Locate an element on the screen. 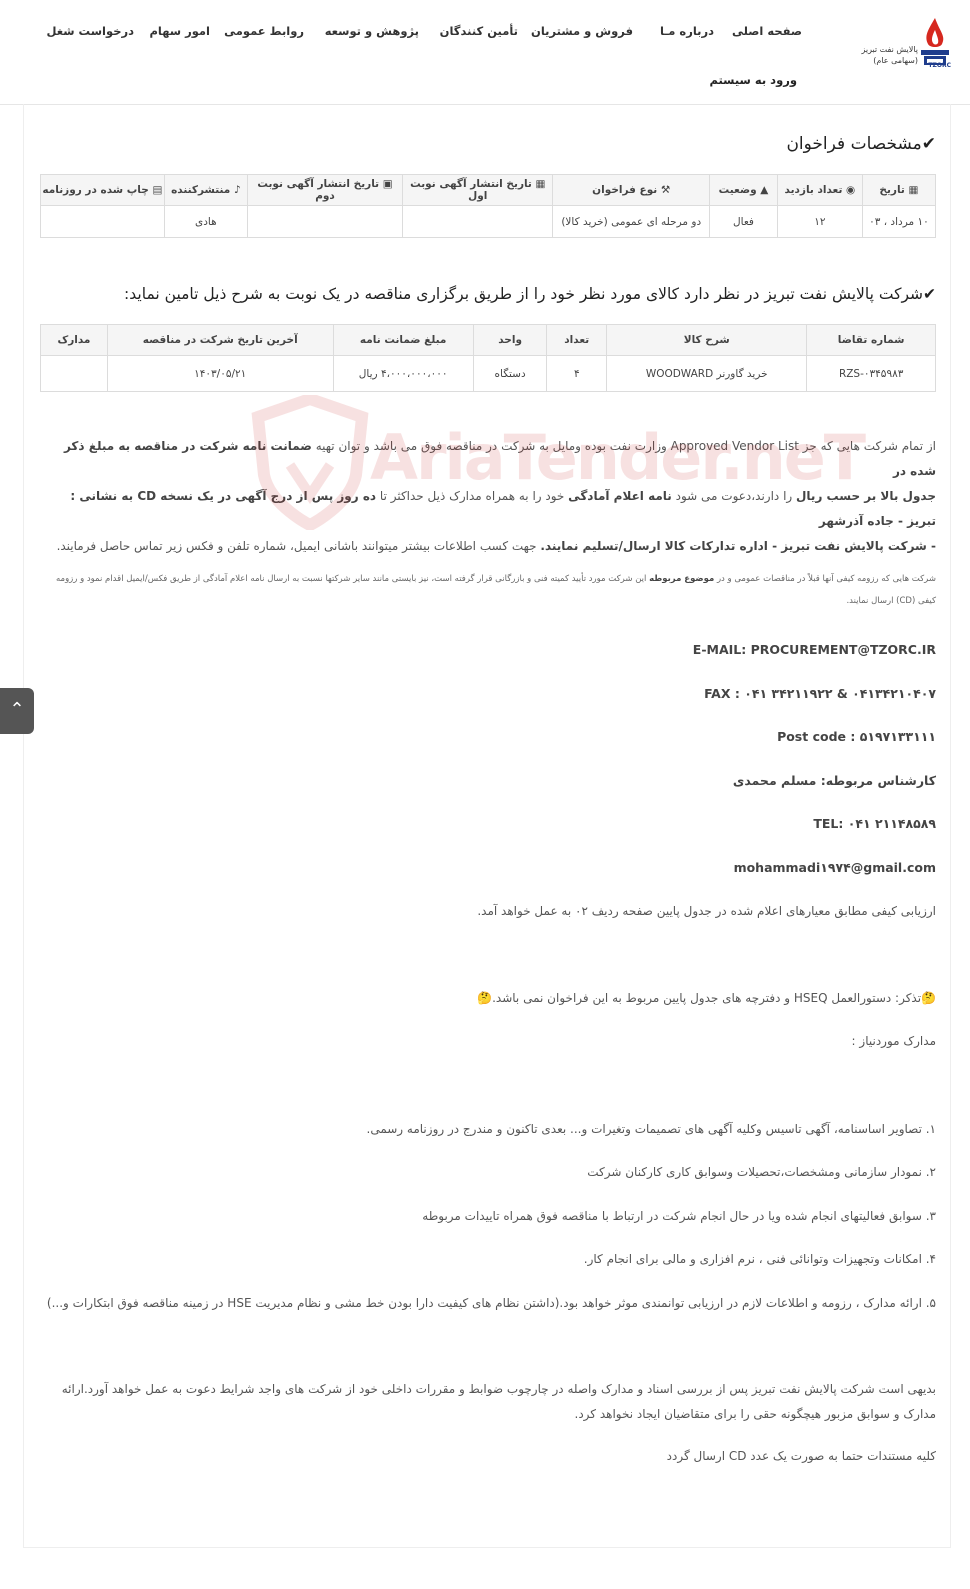  logo-badge: TZORC is located at coordinates (939, 65).